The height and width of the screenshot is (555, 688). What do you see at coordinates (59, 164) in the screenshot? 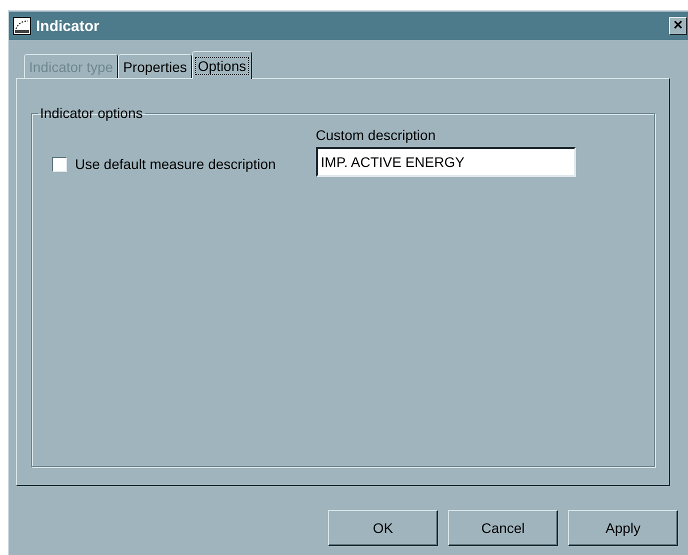
I see `checkbox` at bounding box center [59, 164].